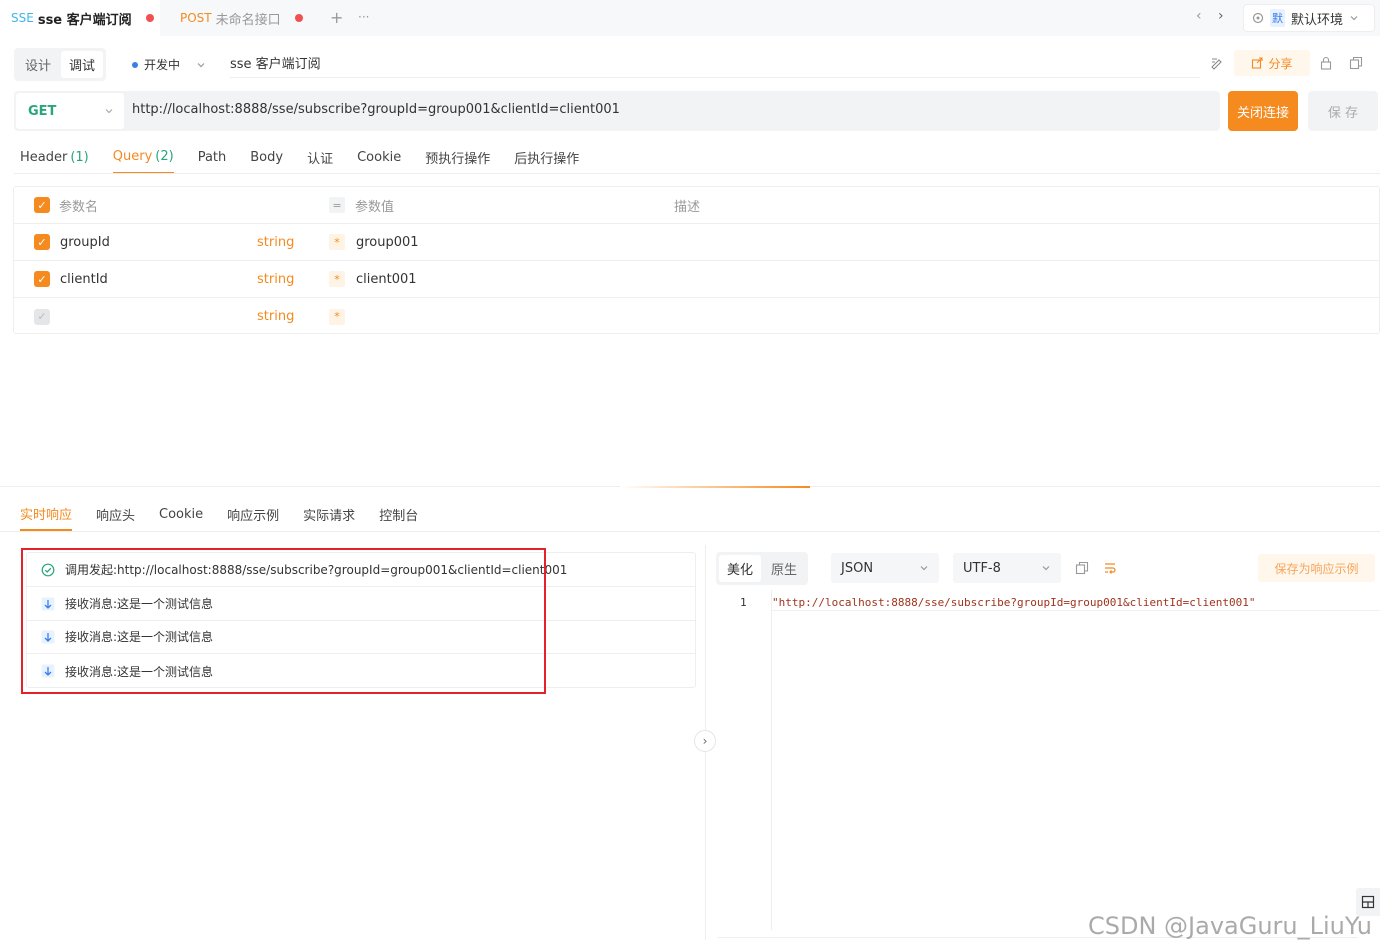  Describe the element at coordinates (283, 621) in the screenshot. I see `highlight-box` at that location.